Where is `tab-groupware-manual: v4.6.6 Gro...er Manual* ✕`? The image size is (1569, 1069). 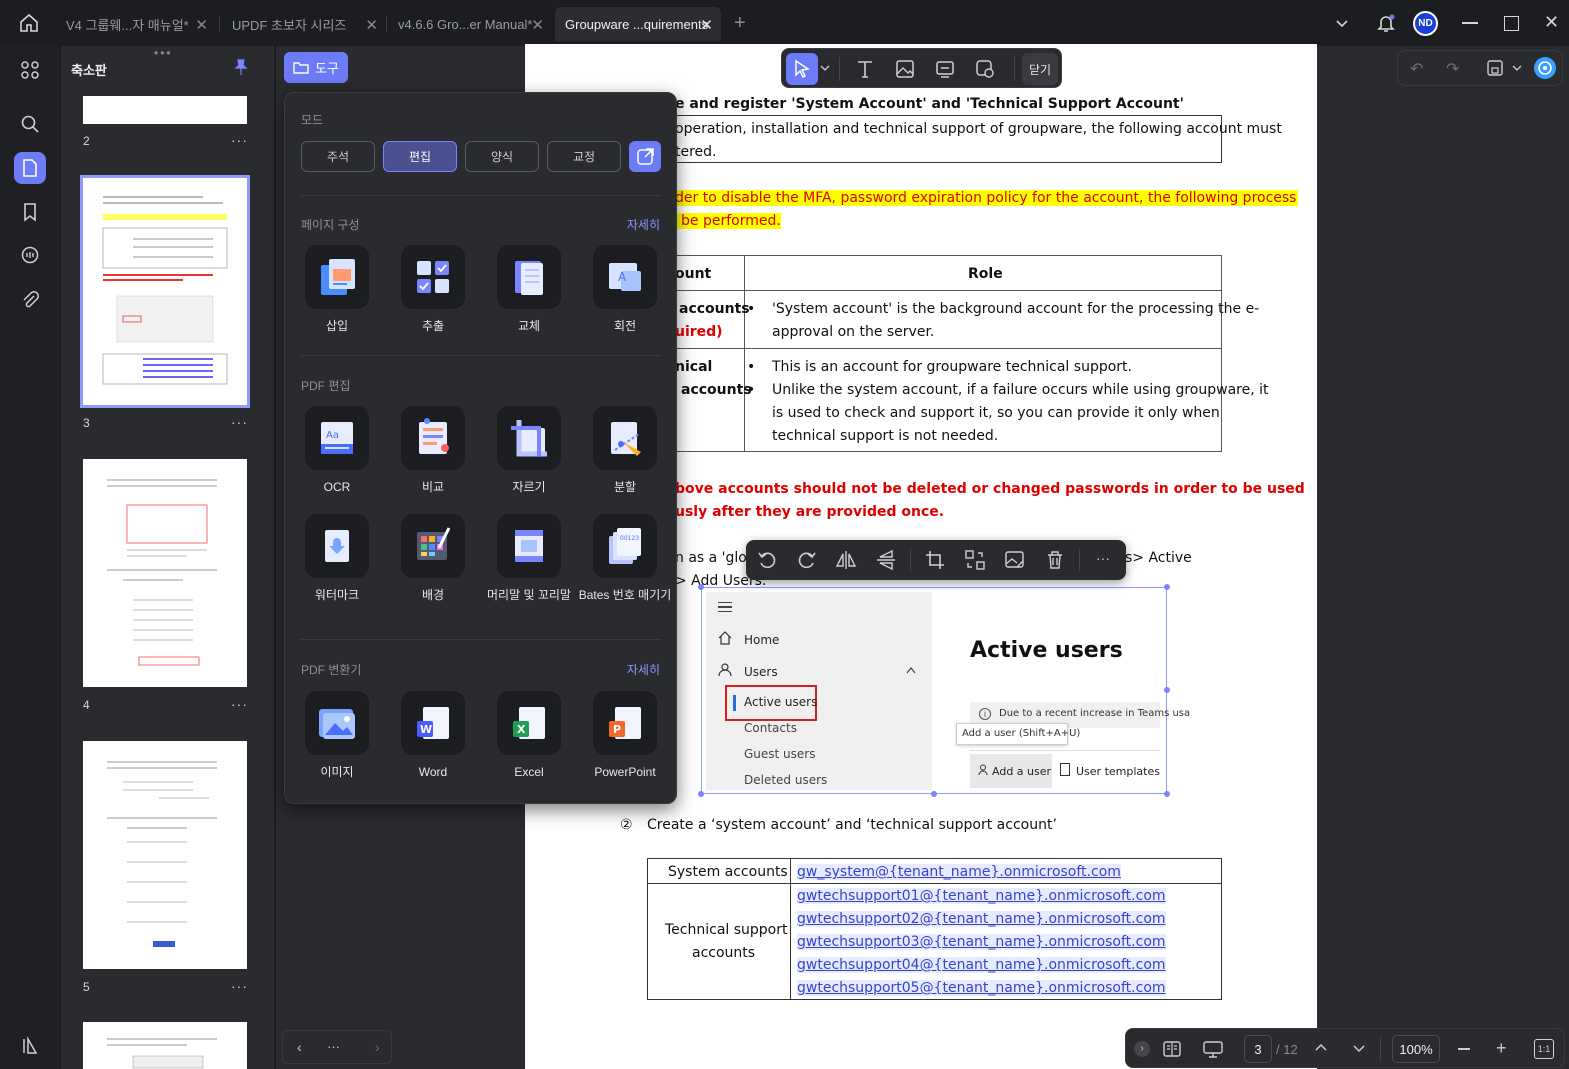
tab-groupware-manual: v4.6.6 Gro...er Manual* ✕ is located at coordinates (470, 24).